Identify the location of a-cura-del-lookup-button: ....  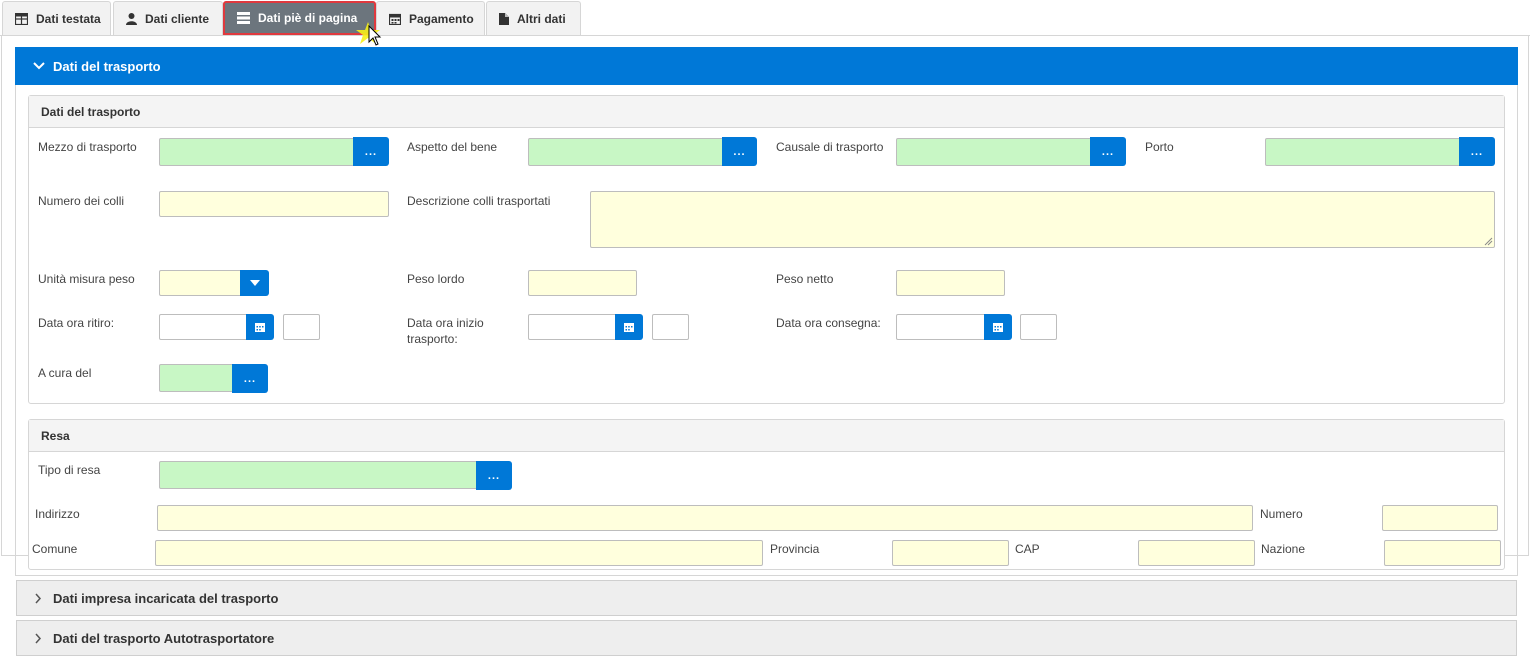
(250, 378).